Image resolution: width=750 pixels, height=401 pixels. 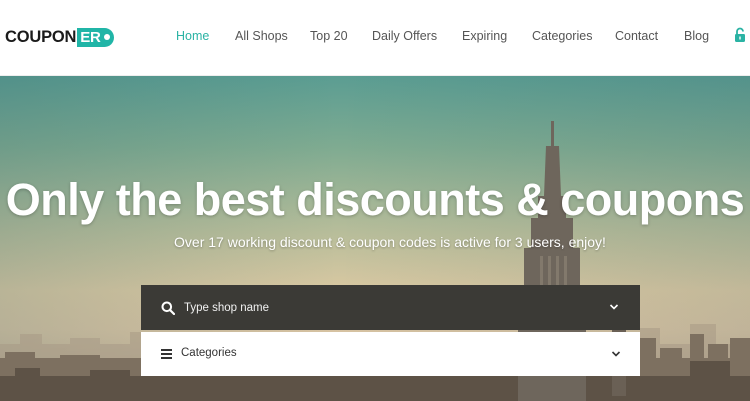 I want to click on nav-item-blog: Blog, so click(x=696, y=36).